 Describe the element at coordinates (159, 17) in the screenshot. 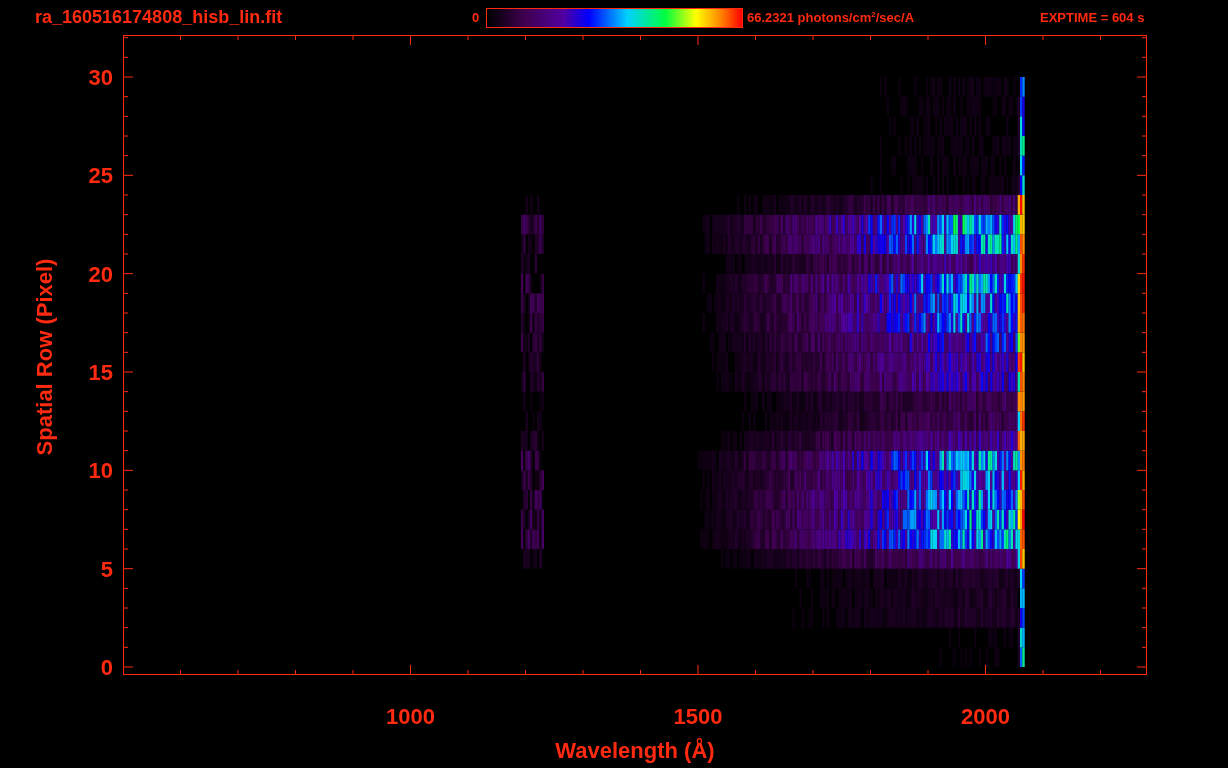

I see `file-name: ra_160516174808_hisb_lin.fit` at that location.